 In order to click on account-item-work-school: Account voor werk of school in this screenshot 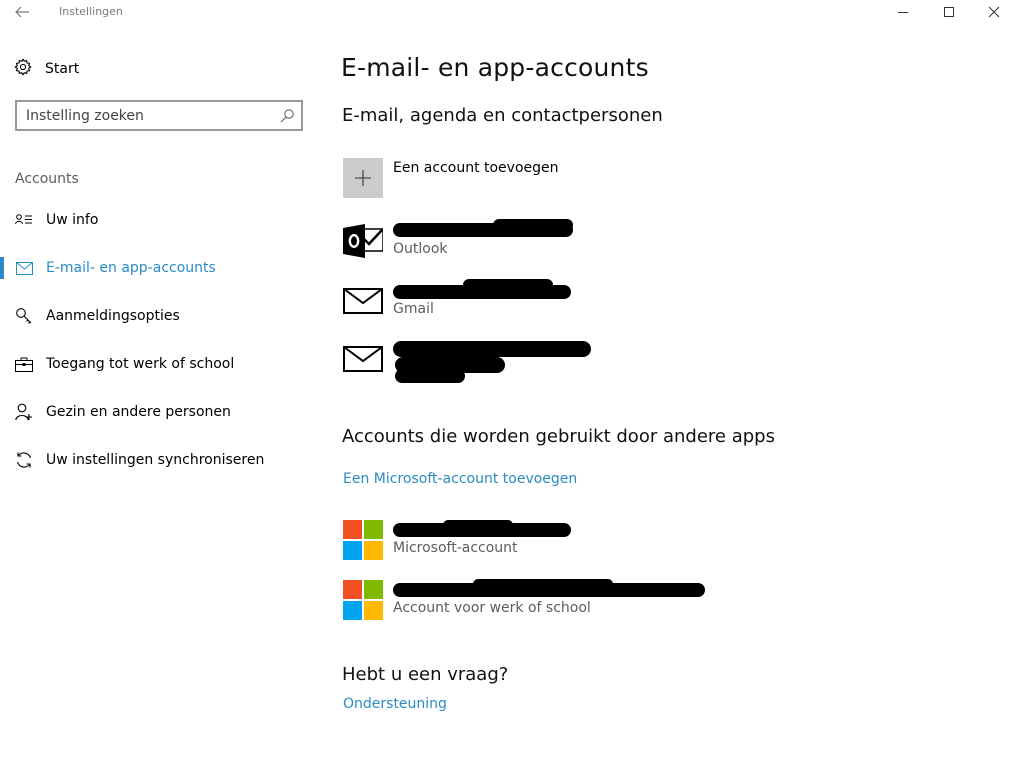, I will do `click(643, 600)`.